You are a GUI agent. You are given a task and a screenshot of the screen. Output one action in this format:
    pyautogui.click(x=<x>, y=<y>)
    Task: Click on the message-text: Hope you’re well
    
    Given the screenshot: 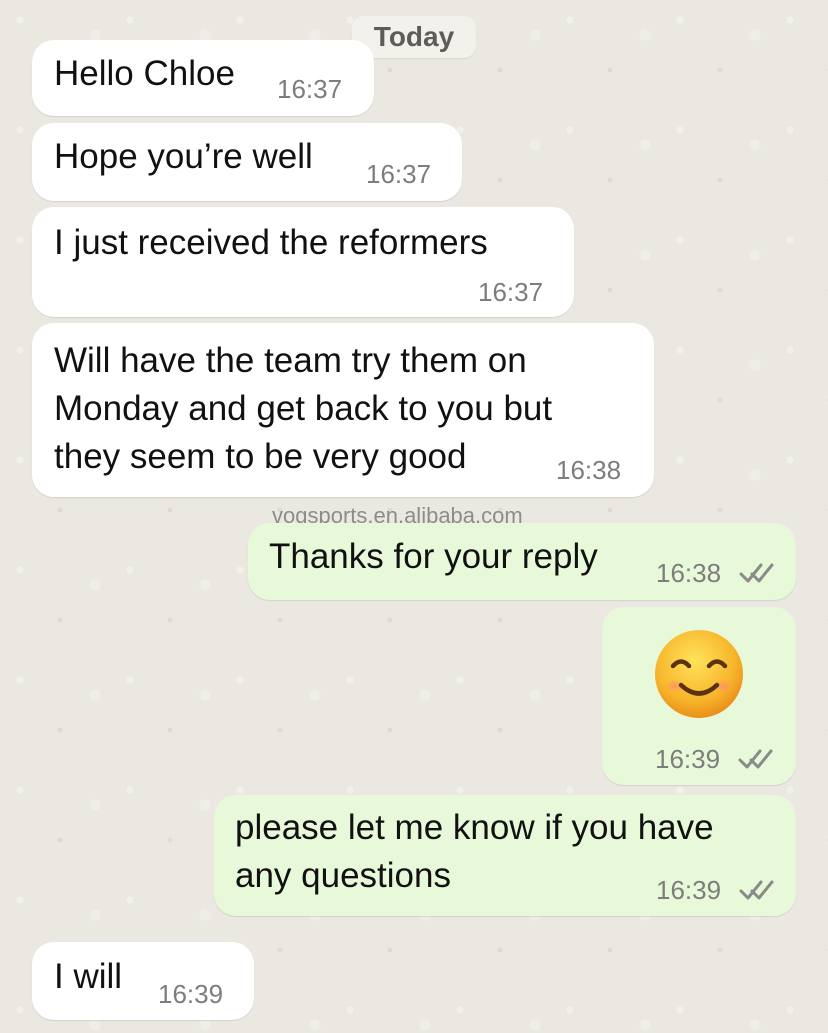 What is the action you would take?
    pyautogui.click(x=183, y=156)
    